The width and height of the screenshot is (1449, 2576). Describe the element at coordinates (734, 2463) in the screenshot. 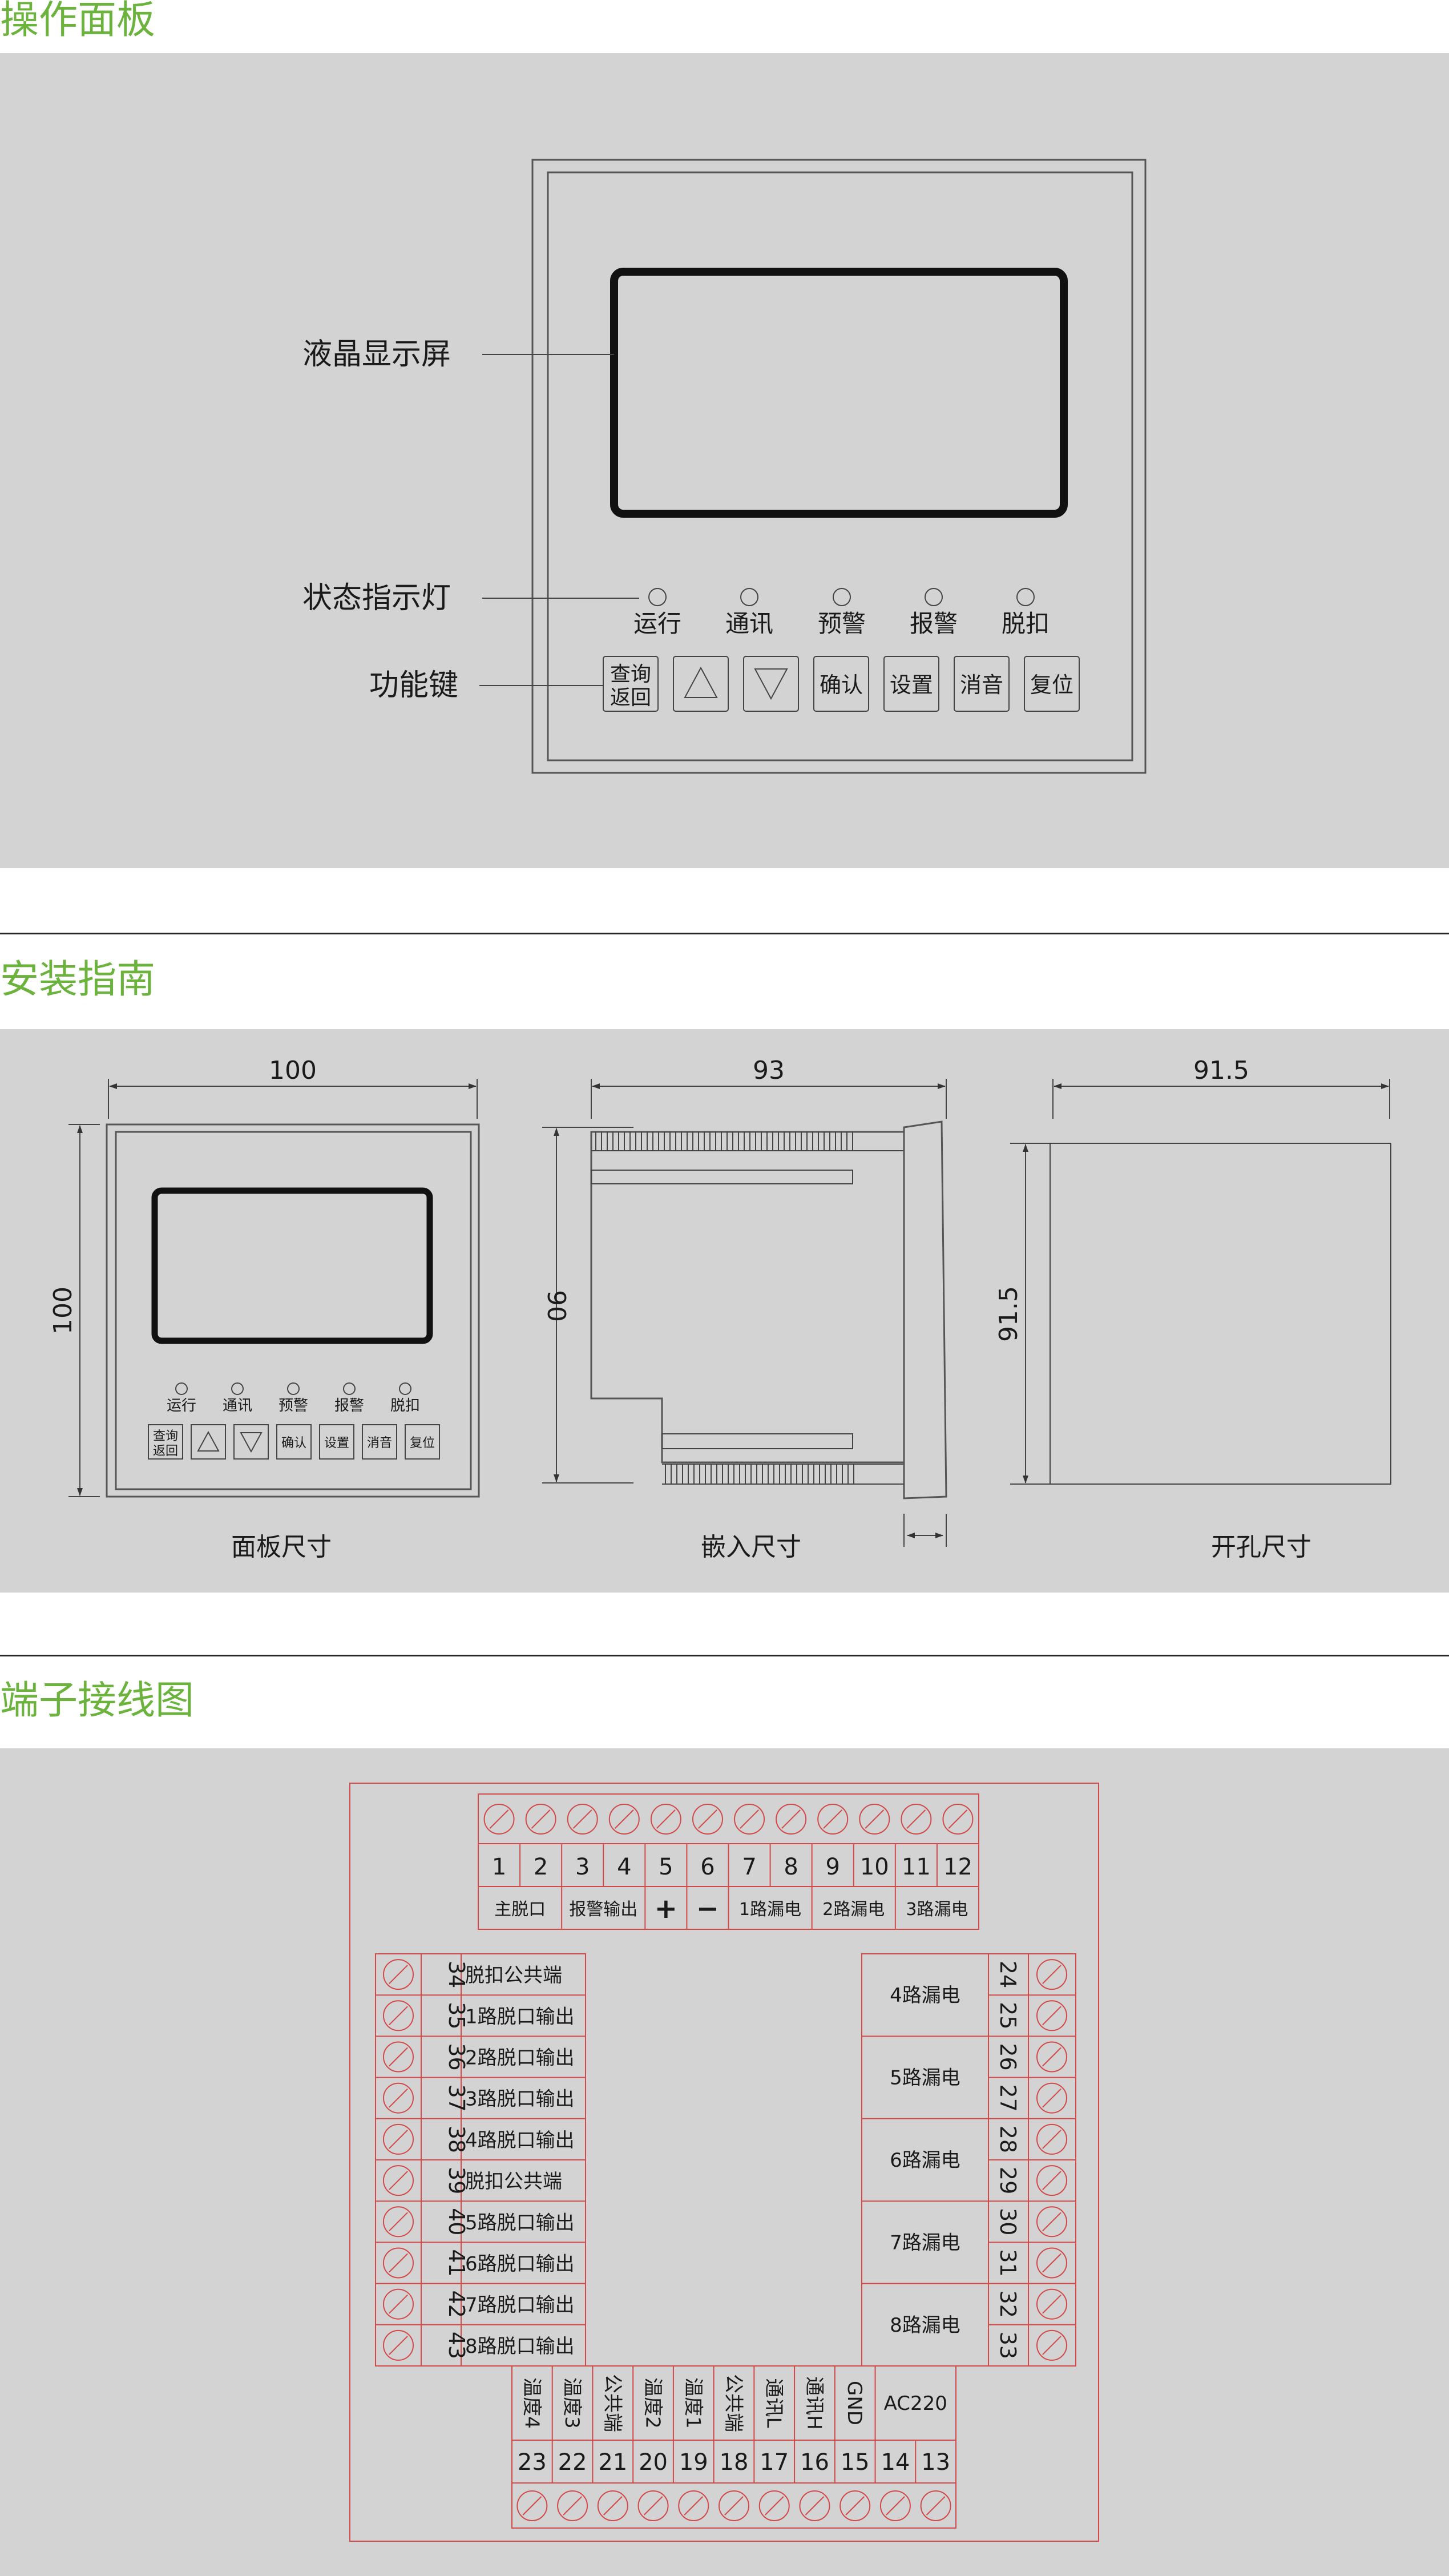

I see `terminal-number: 18` at that location.